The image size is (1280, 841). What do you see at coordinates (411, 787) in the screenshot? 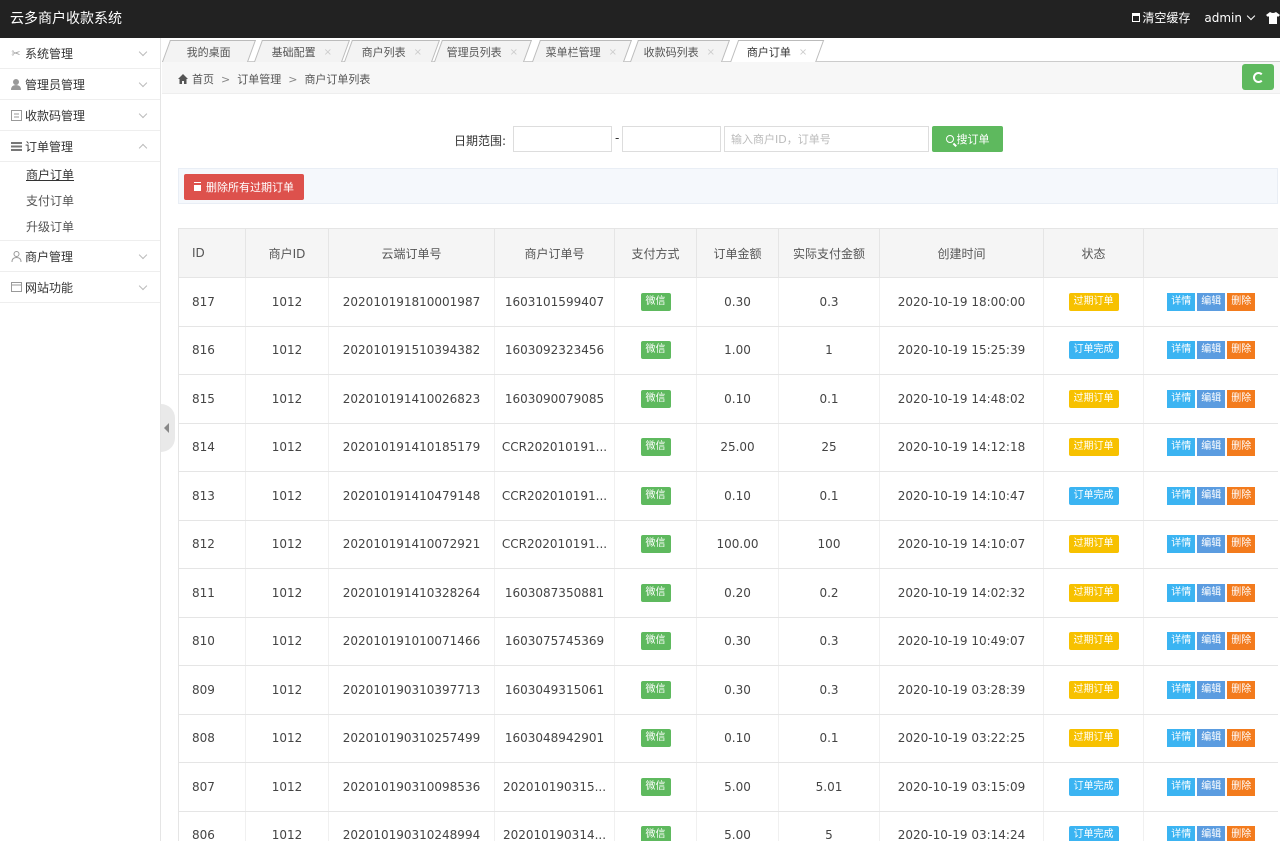
I see `cell-cloud-order-no: 202010190310098536` at bounding box center [411, 787].